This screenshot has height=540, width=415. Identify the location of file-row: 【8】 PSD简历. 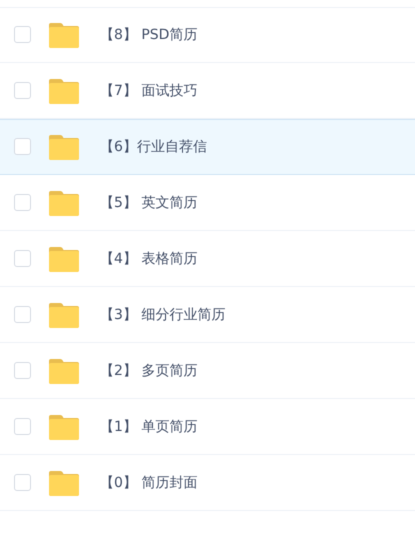
(207, 35).